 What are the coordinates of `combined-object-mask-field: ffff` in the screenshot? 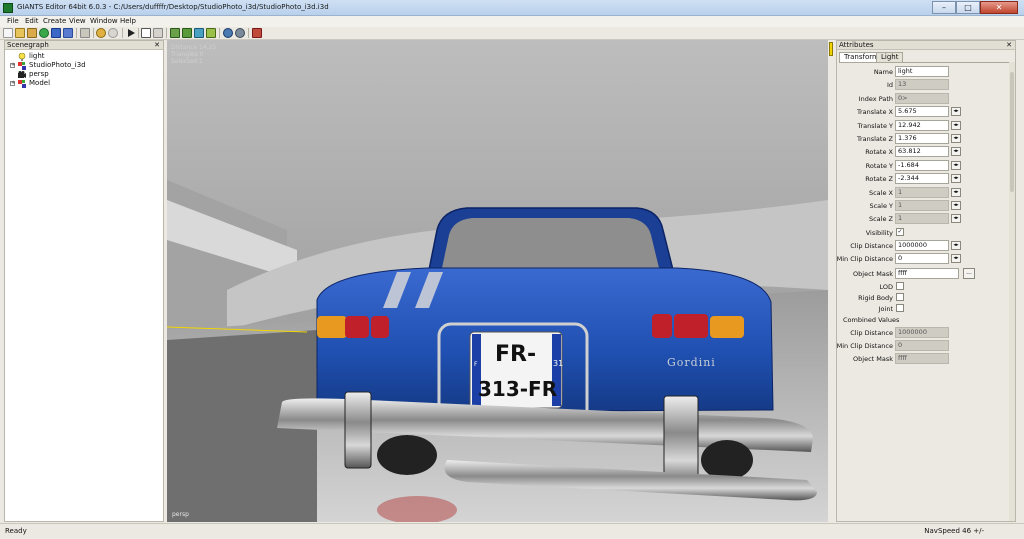 It's located at (922, 358).